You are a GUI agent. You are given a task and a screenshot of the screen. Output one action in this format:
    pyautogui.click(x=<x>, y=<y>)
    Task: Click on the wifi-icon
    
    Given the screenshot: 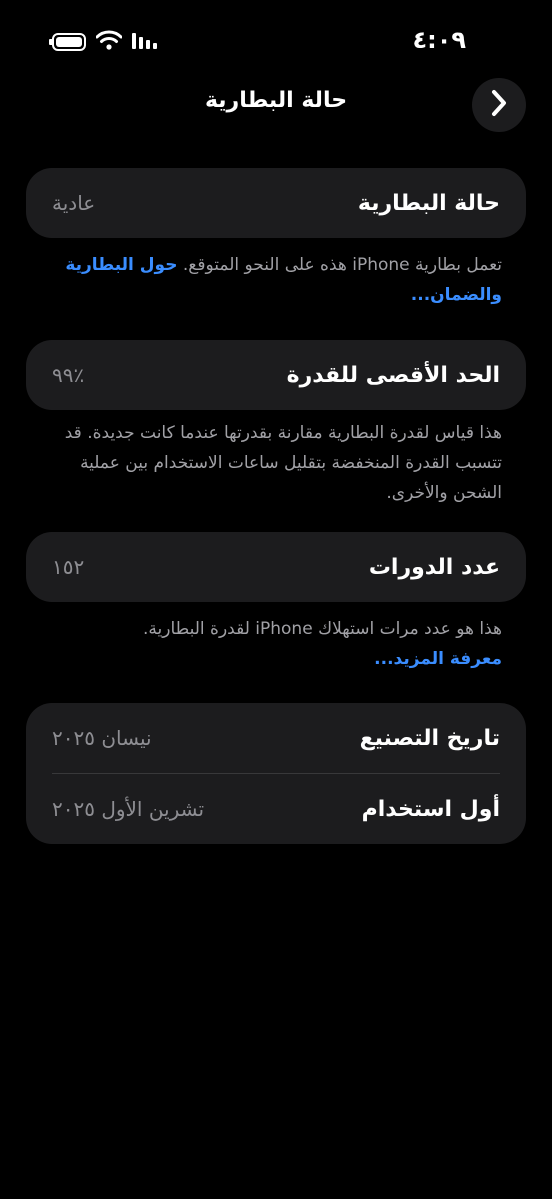 What is the action you would take?
    pyautogui.click(x=109, y=42)
    